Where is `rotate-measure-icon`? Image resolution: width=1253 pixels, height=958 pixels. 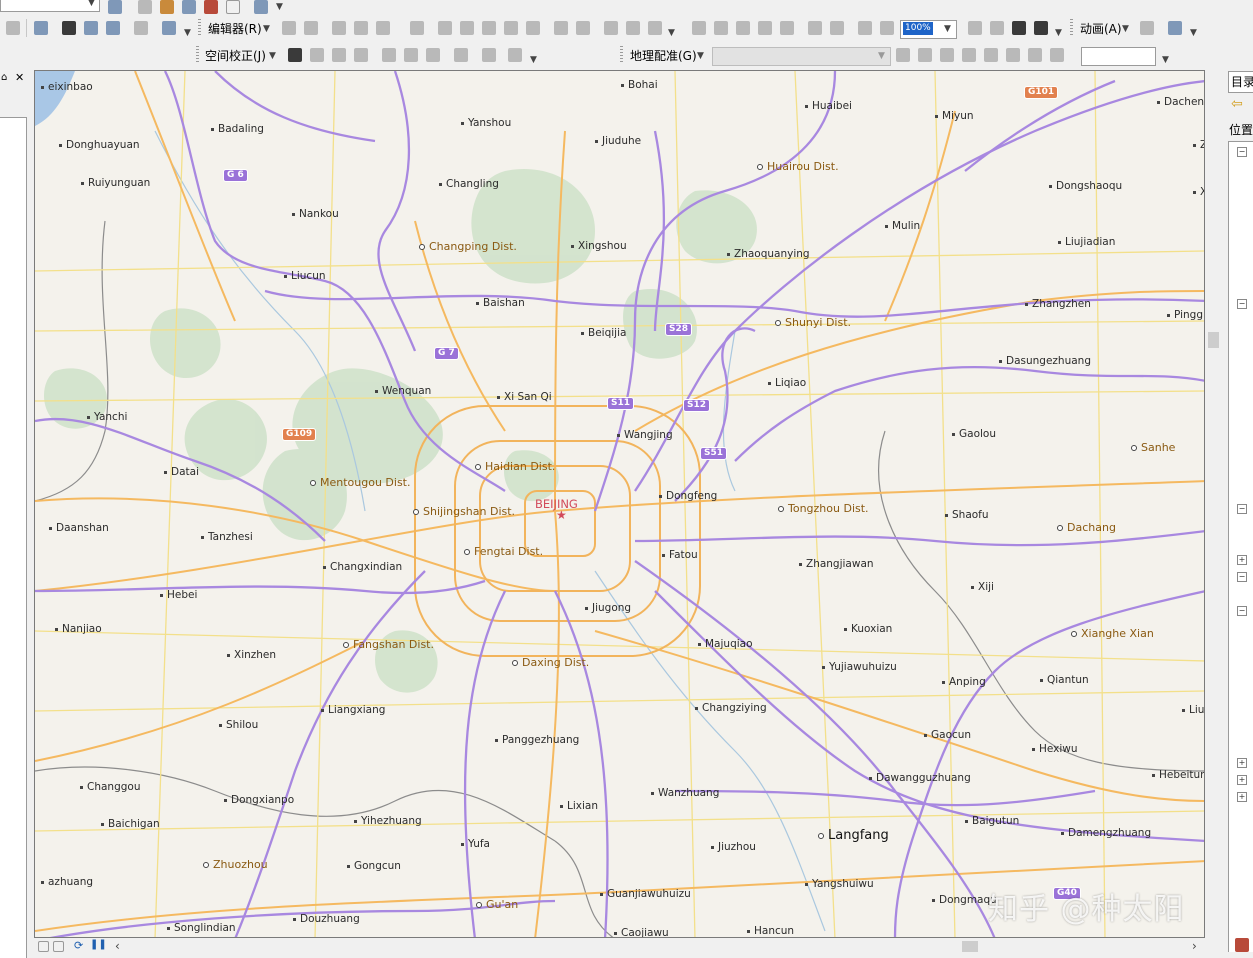
rotate-measure-icon is located at coordinates (1057, 55).